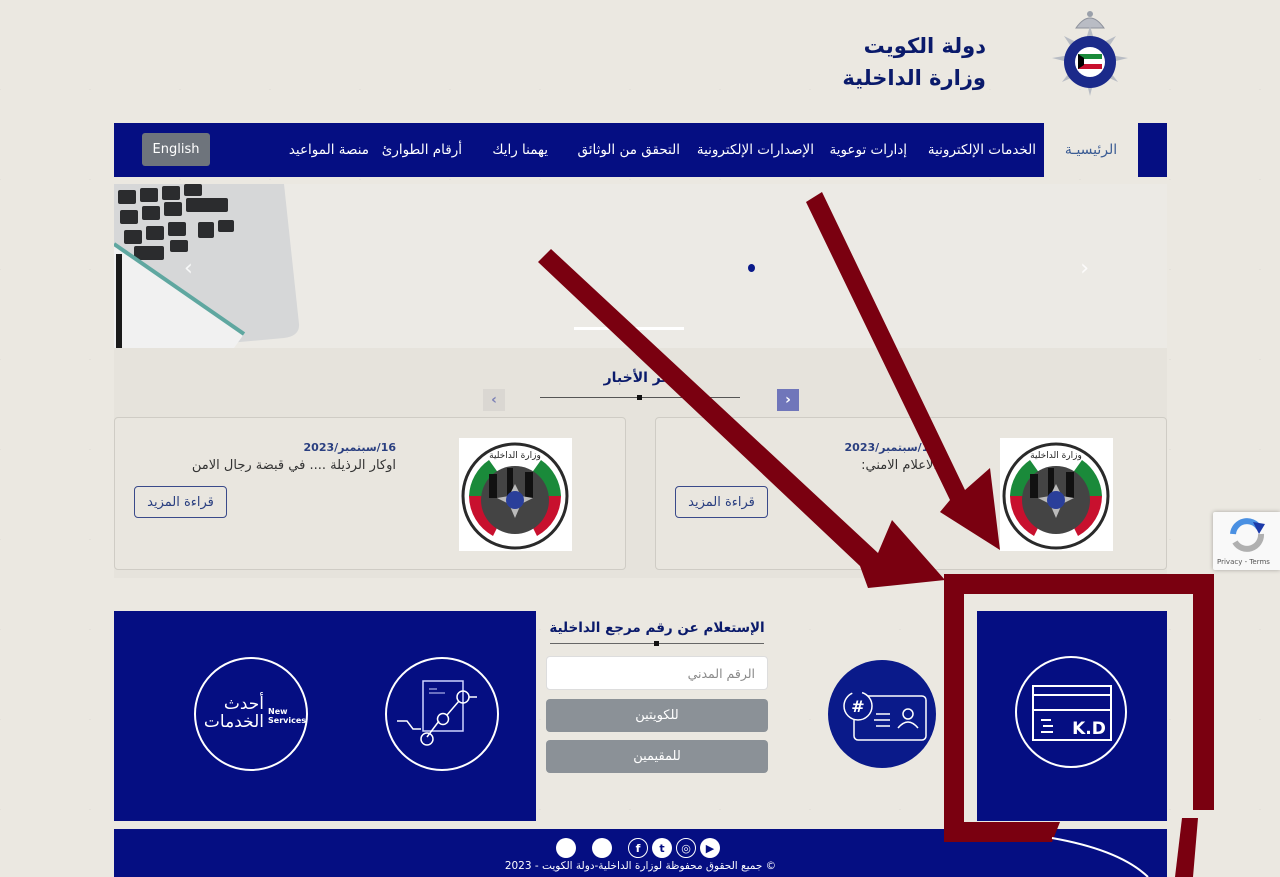 The width and height of the screenshot is (1280, 877). I want to click on civil-id-service-button: #, so click(882, 714).